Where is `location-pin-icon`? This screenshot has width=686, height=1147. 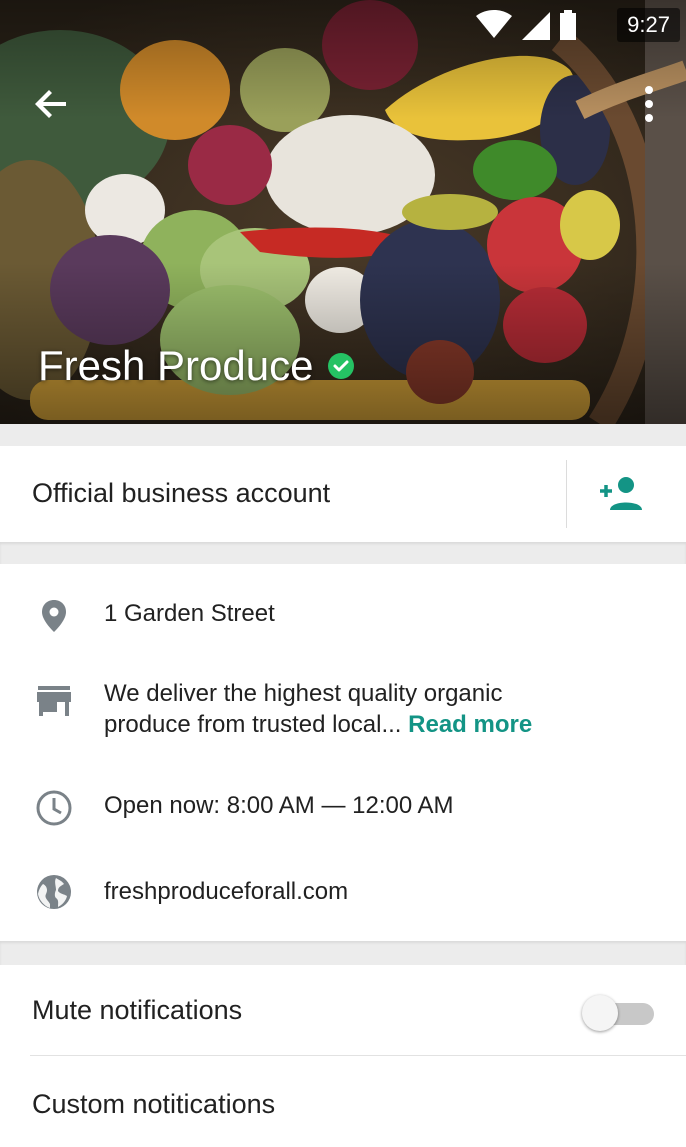 location-pin-icon is located at coordinates (54, 616).